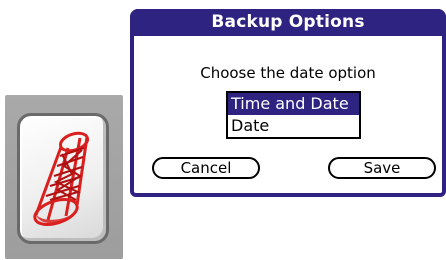 The height and width of the screenshot is (260, 446). I want to click on save-button: Save, so click(382, 168).